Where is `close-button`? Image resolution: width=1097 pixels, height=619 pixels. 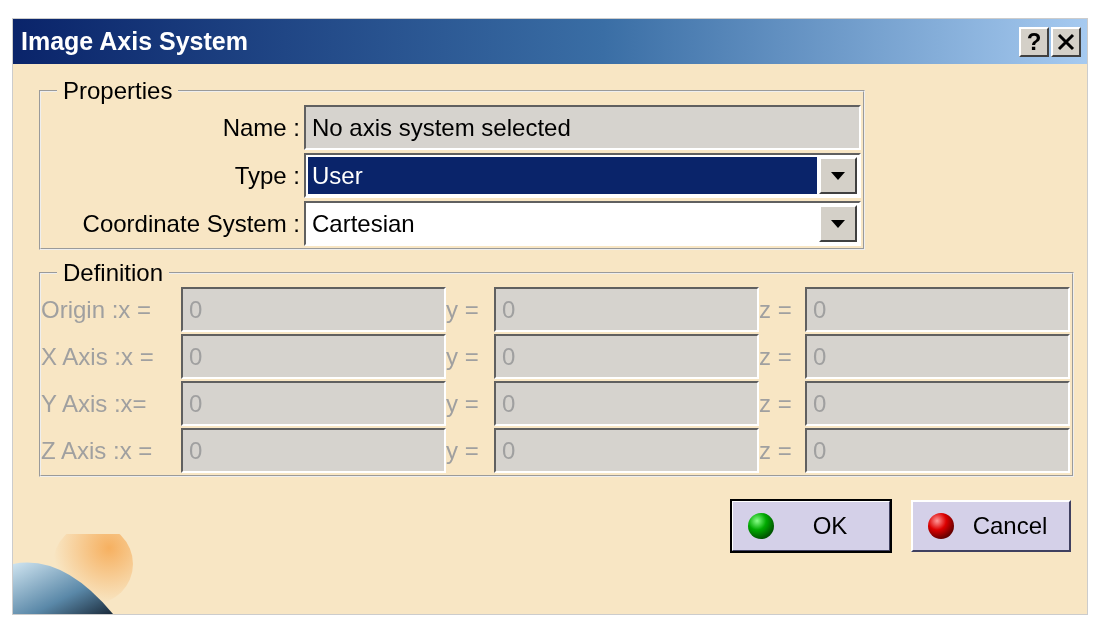 close-button is located at coordinates (1066, 41).